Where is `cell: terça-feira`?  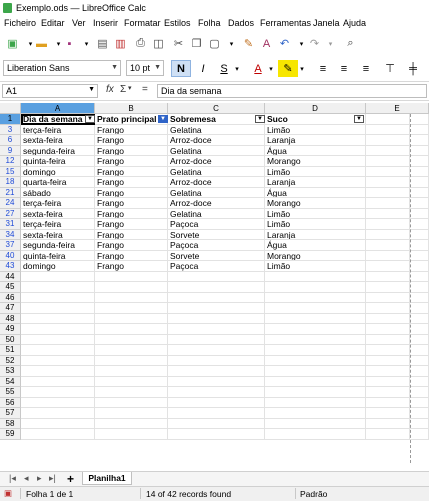 cell: terça-feira is located at coordinates (58, 203).